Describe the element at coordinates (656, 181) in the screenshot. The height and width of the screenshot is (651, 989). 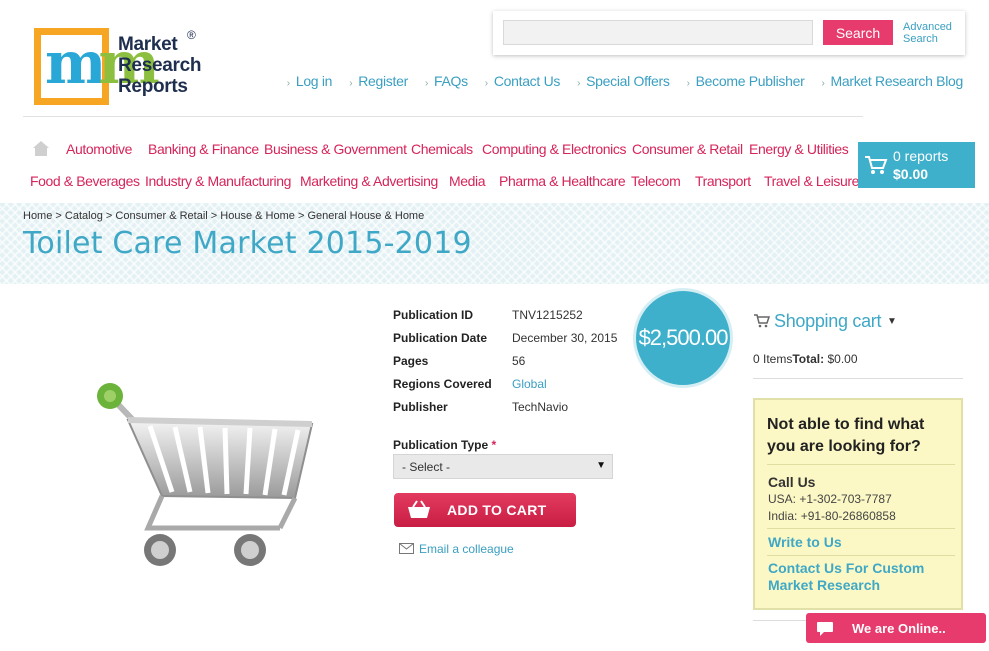
I see `nav-telecom: Telecom` at that location.